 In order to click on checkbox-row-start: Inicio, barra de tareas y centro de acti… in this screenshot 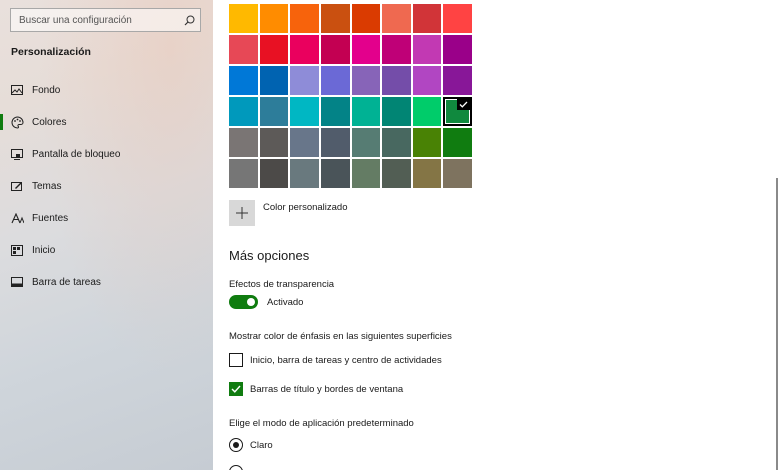, I will do `click(335, 360)`.